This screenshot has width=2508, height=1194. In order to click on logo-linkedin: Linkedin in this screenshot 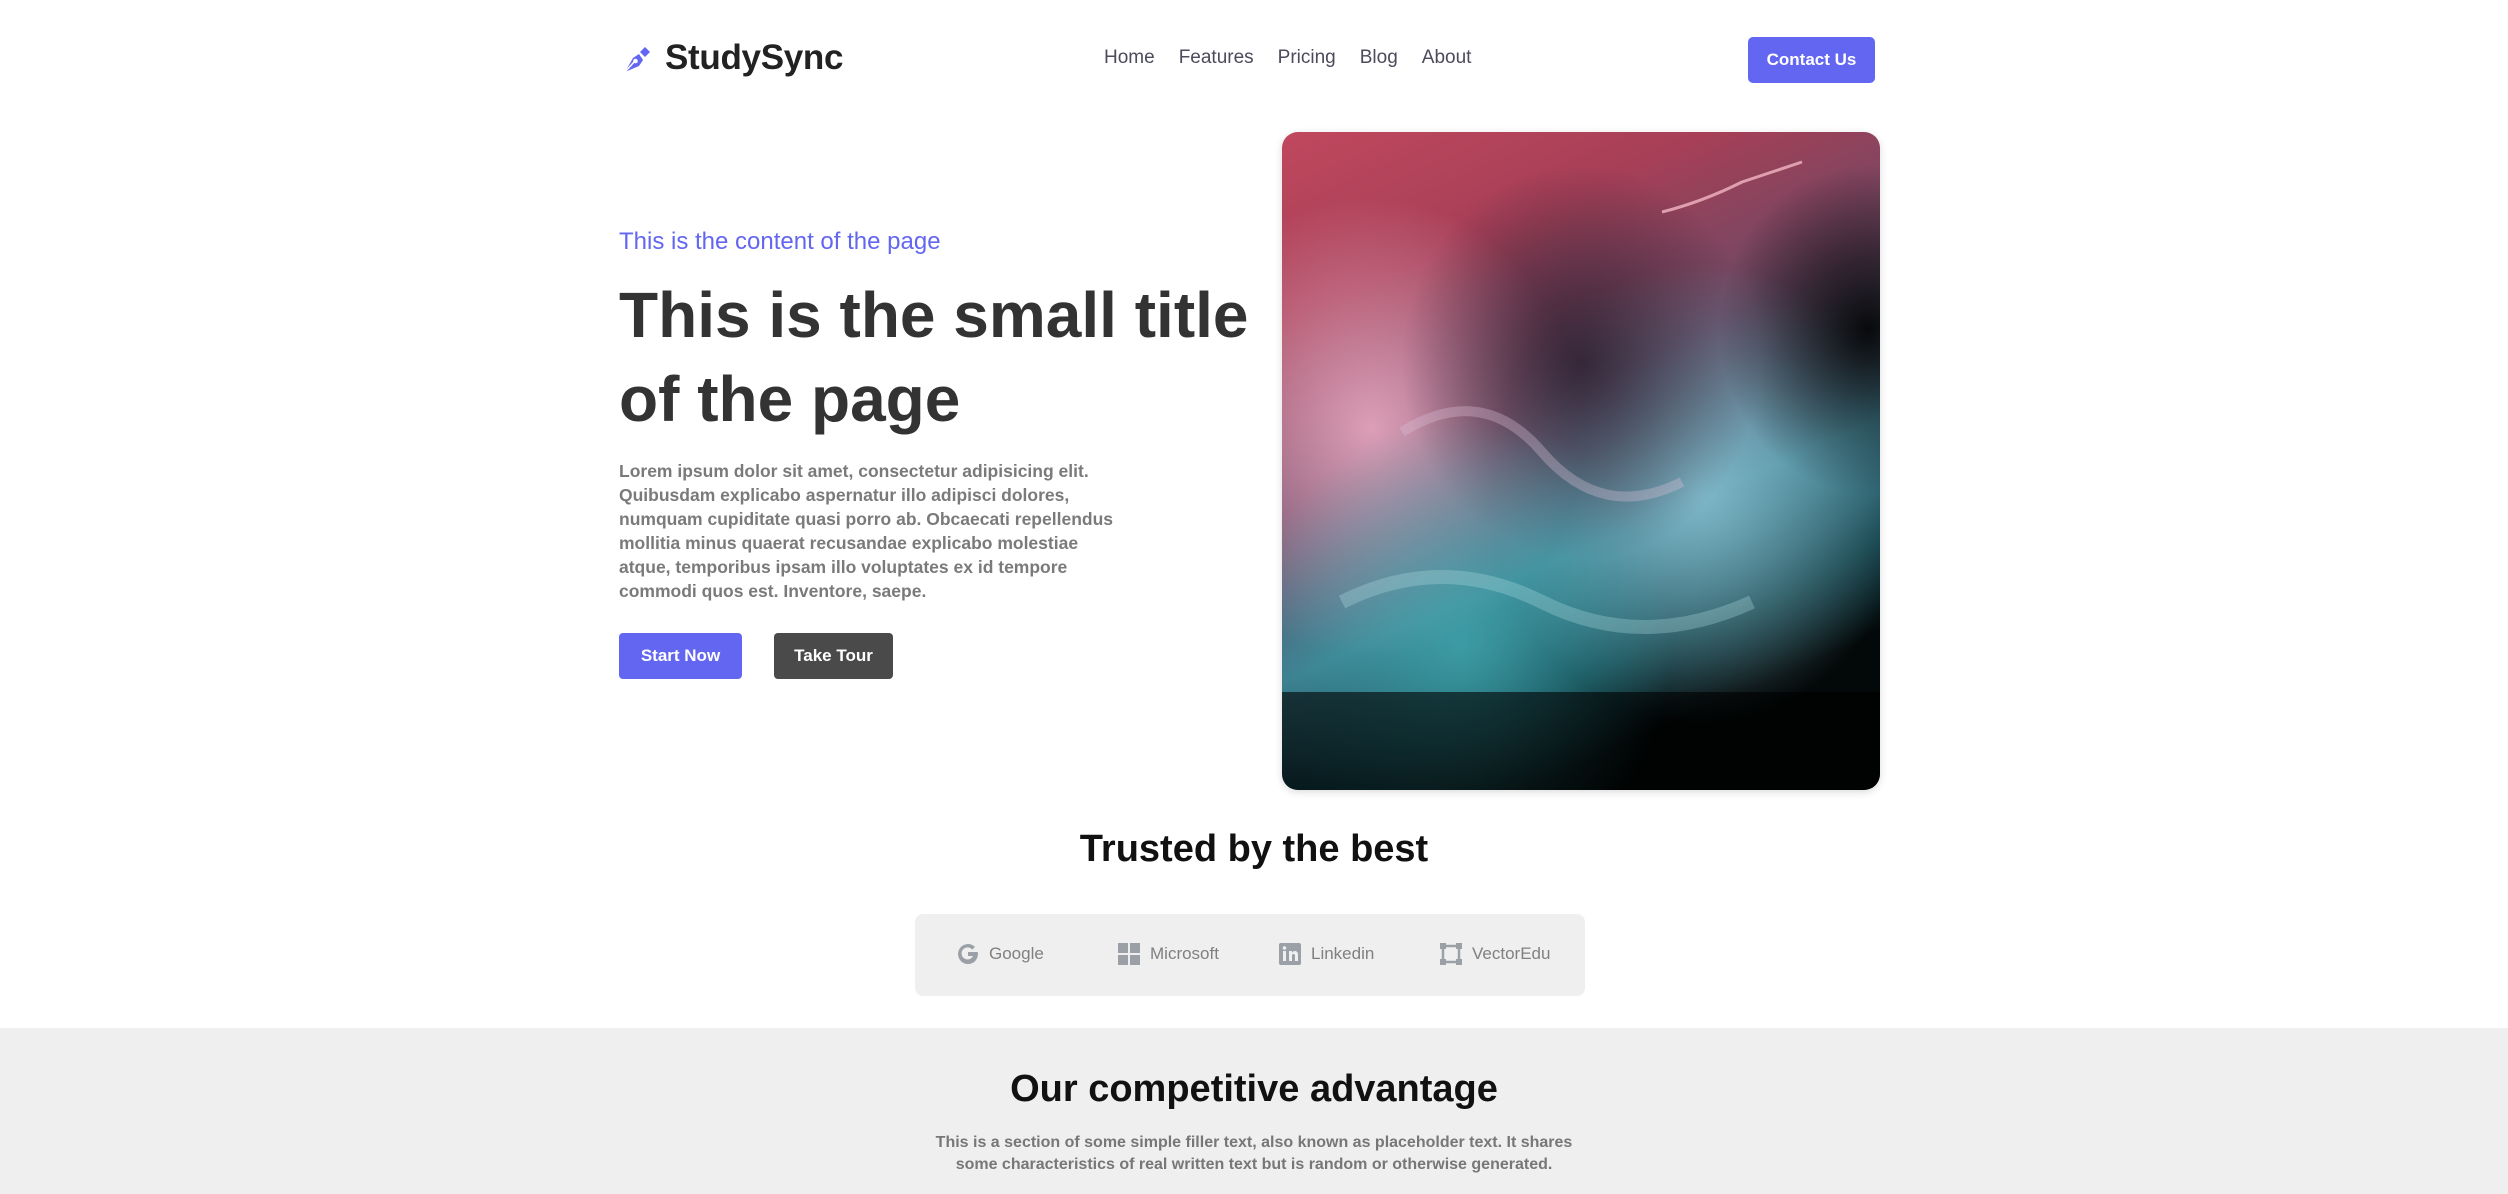, I will do `click(1325, 954)`.